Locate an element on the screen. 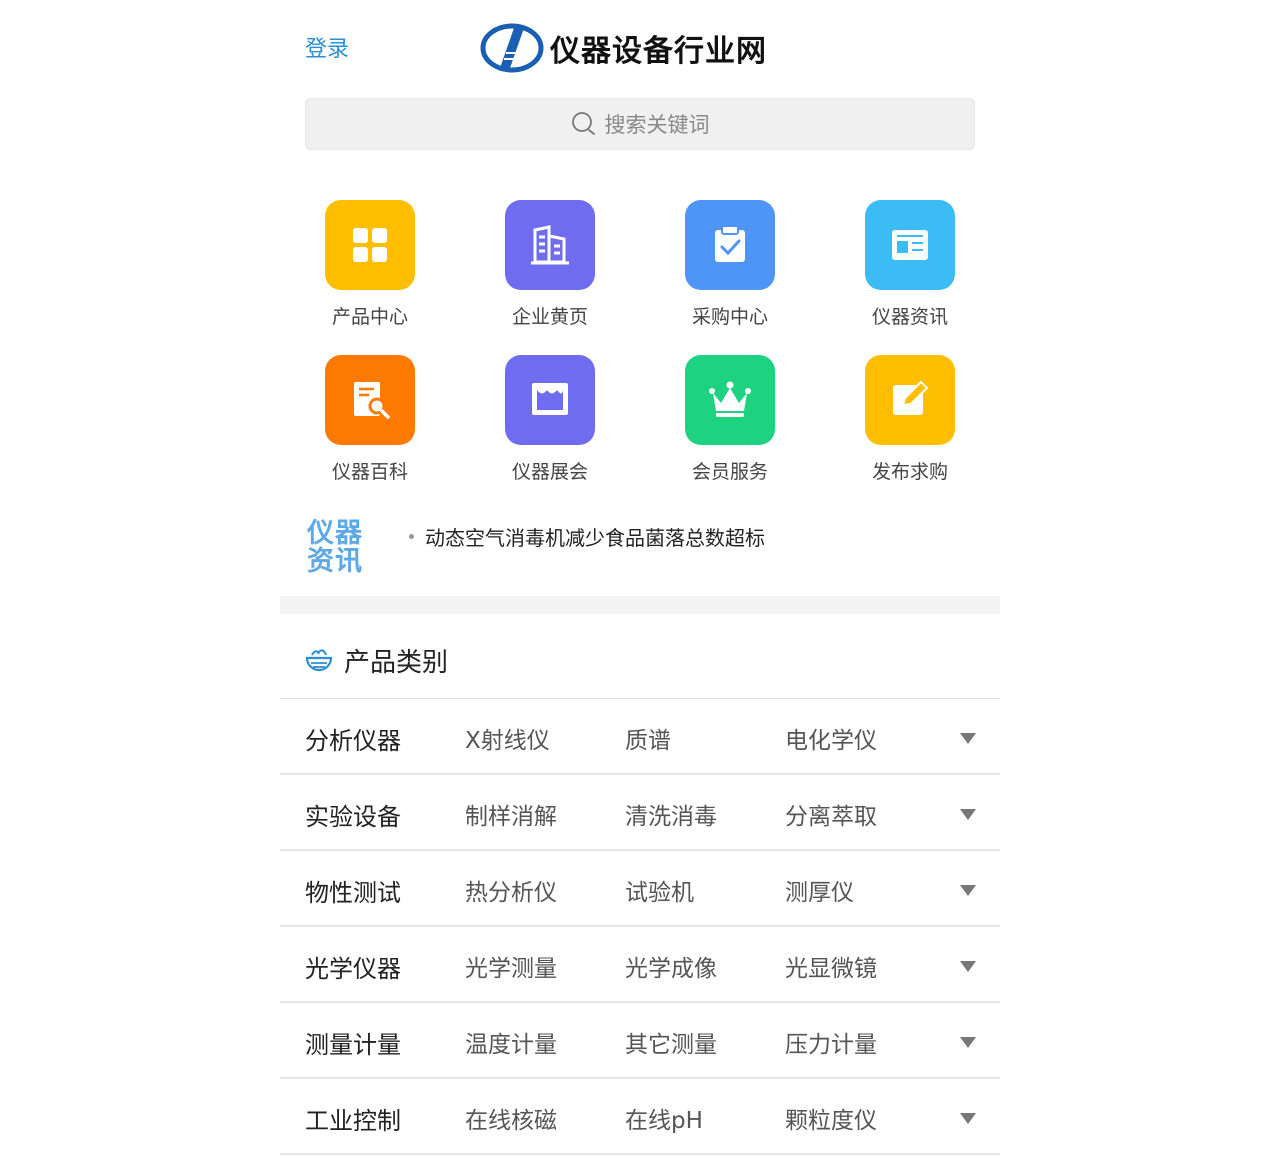 The width and height of the screenshot is (1280, 1167). category-row: 物性测试 热分析仪 试验机 测厚仪 is located at coordinates (640, 889).